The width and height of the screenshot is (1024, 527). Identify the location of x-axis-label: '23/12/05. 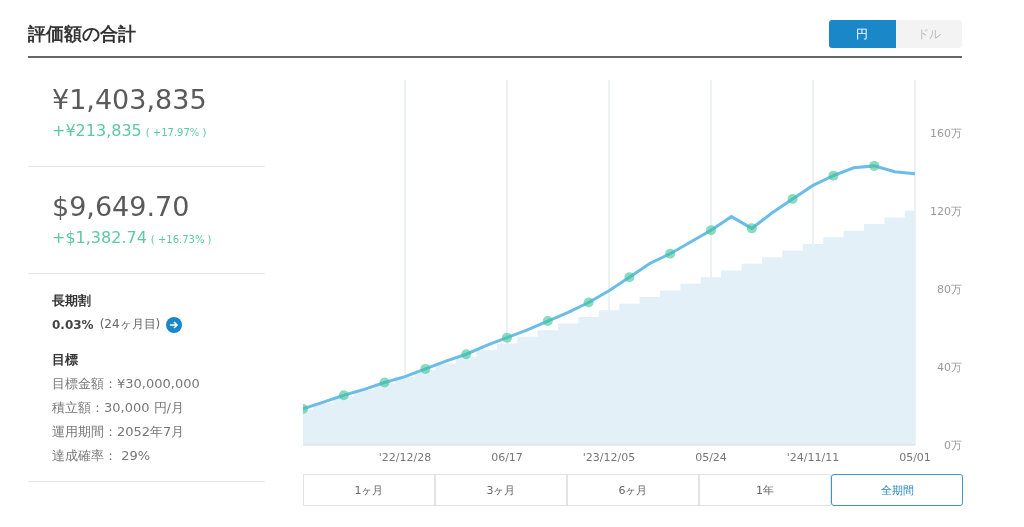
(609, 457).